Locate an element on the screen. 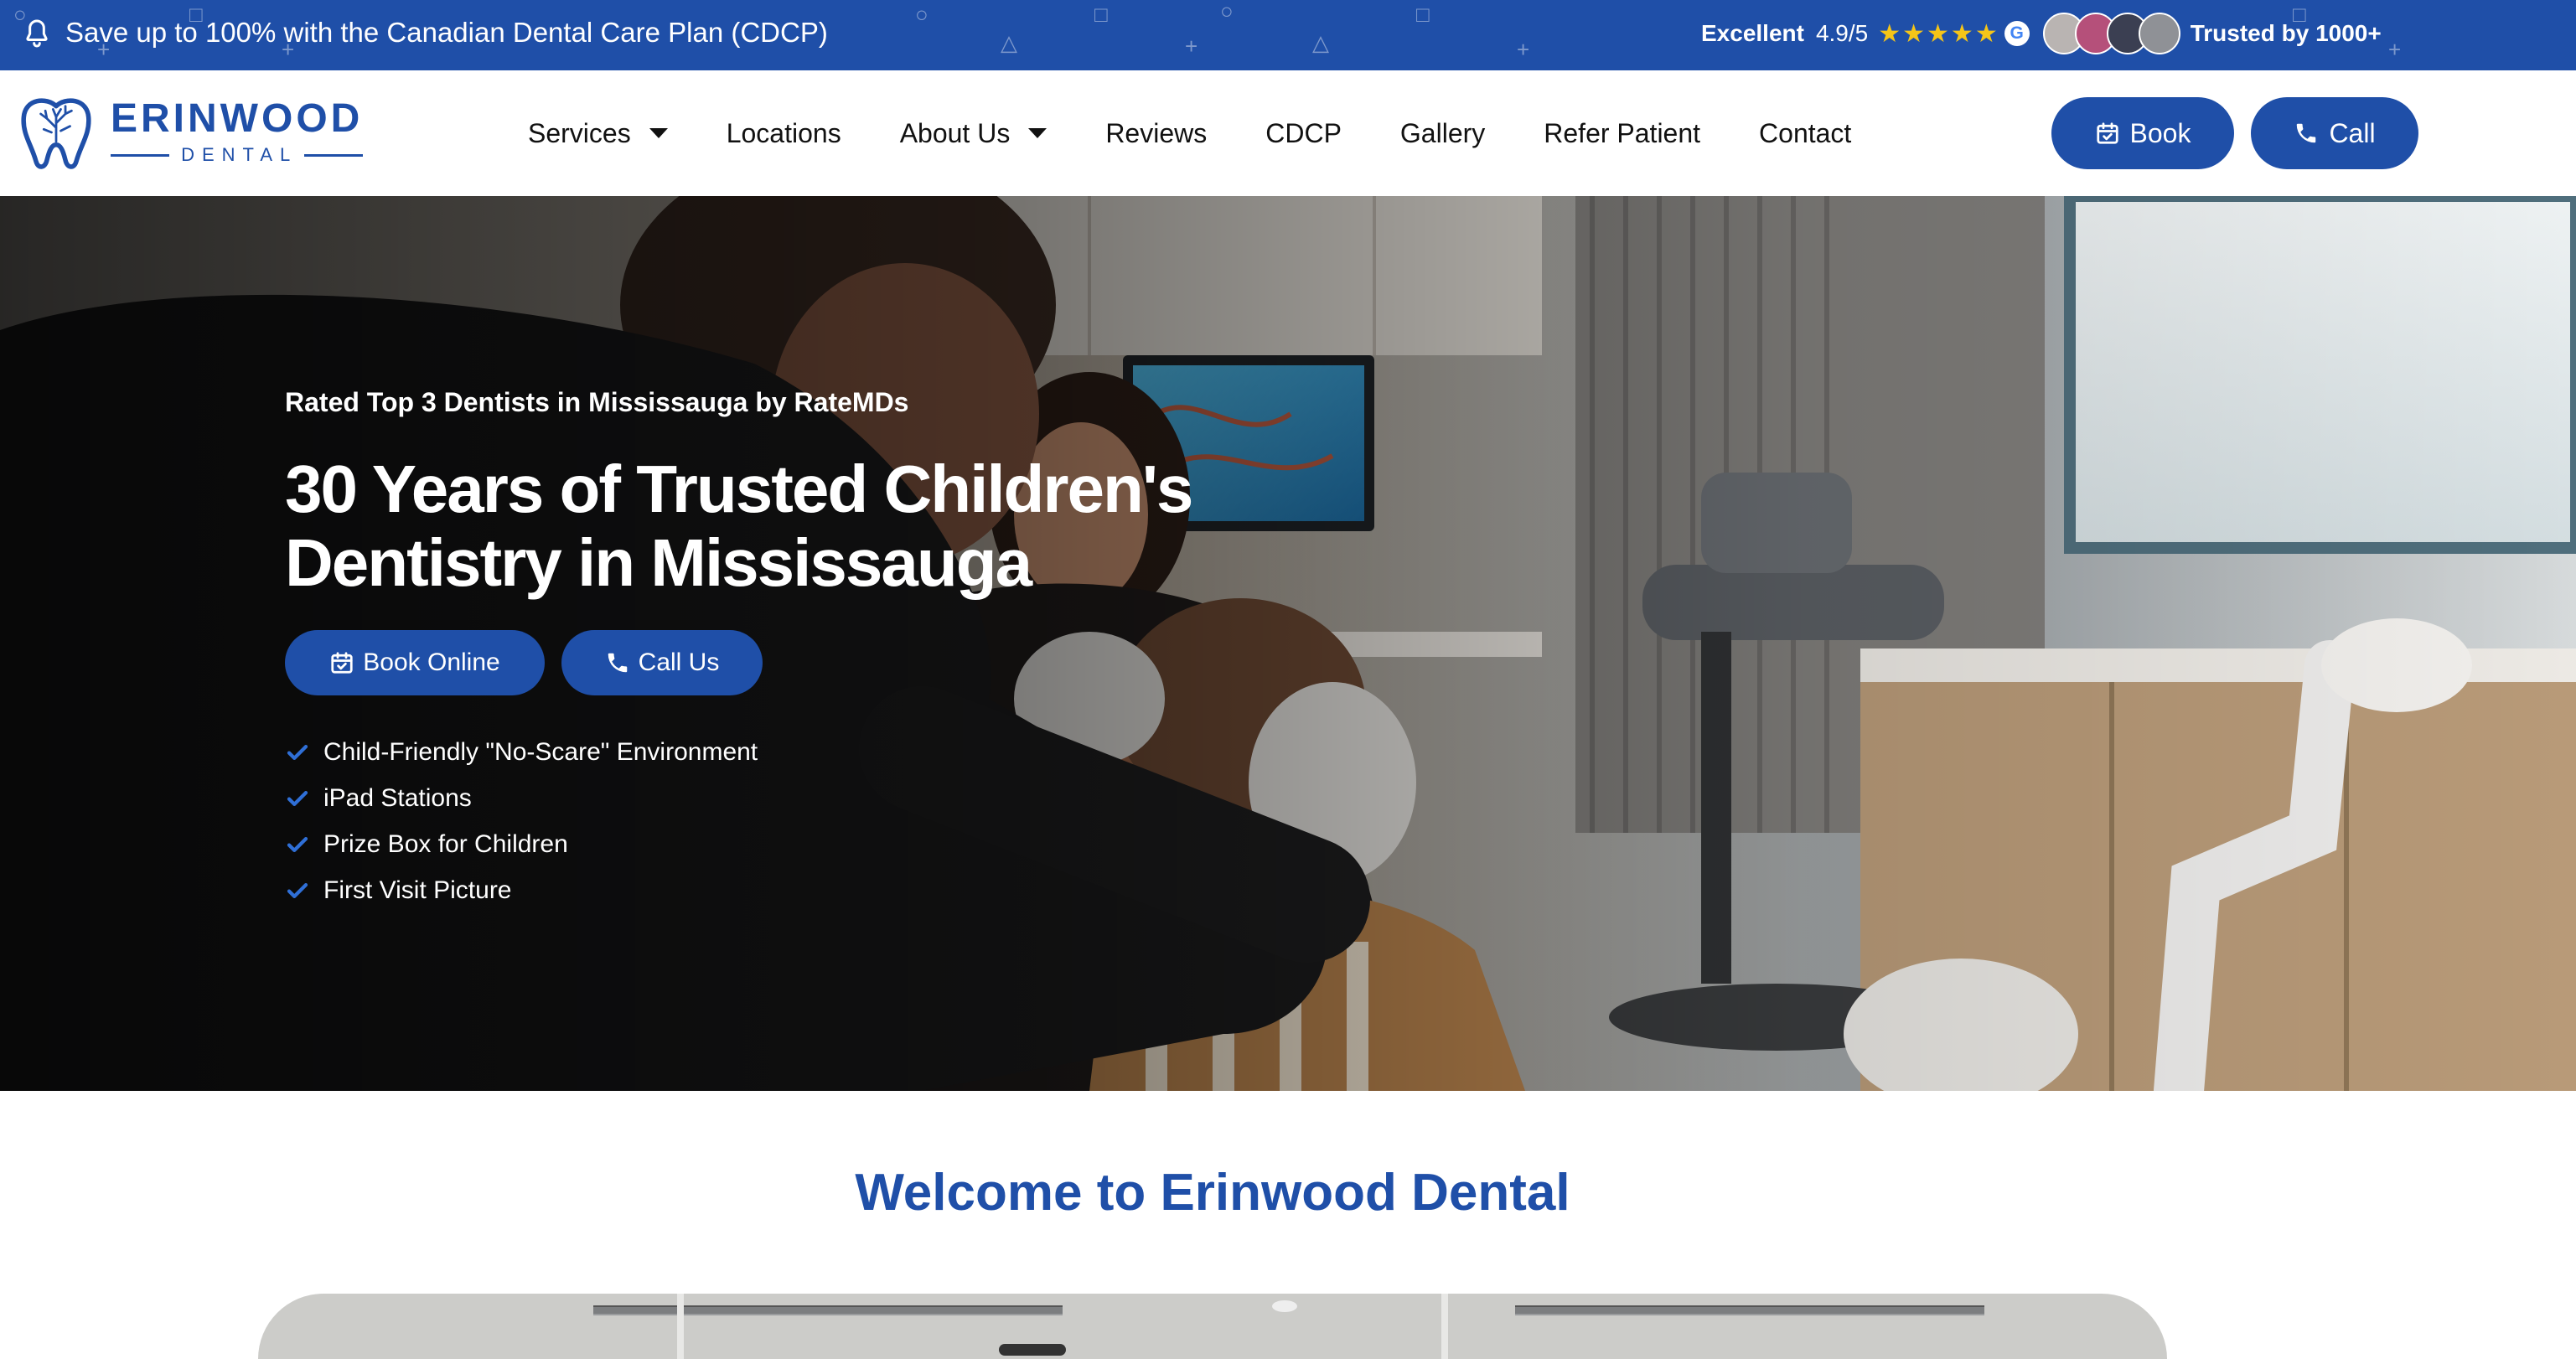 The image size is (2576, 1359). nav-item-label: Gallery is located at coordinates (1442, 132).